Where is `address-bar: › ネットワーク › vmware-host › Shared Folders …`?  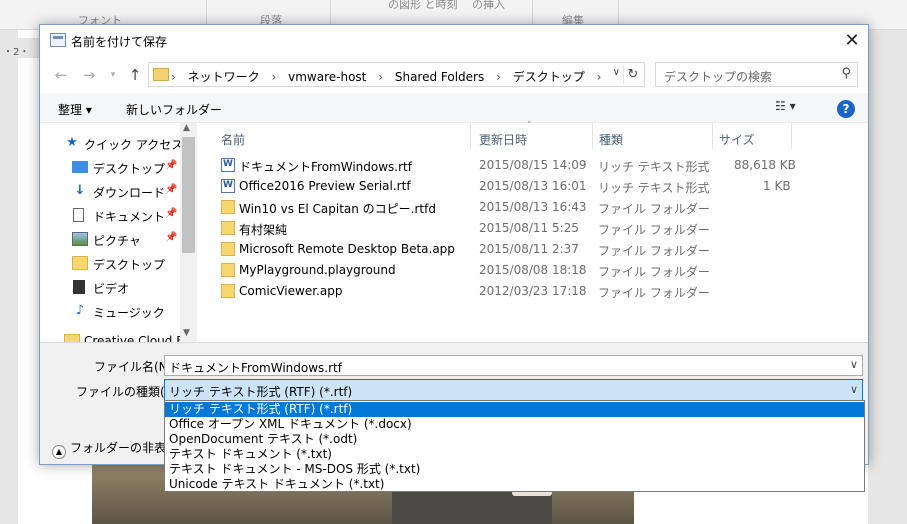 address-bar: › ネットワーク › vmware-host › Shared Folders … is located at coordinates (396, 74).